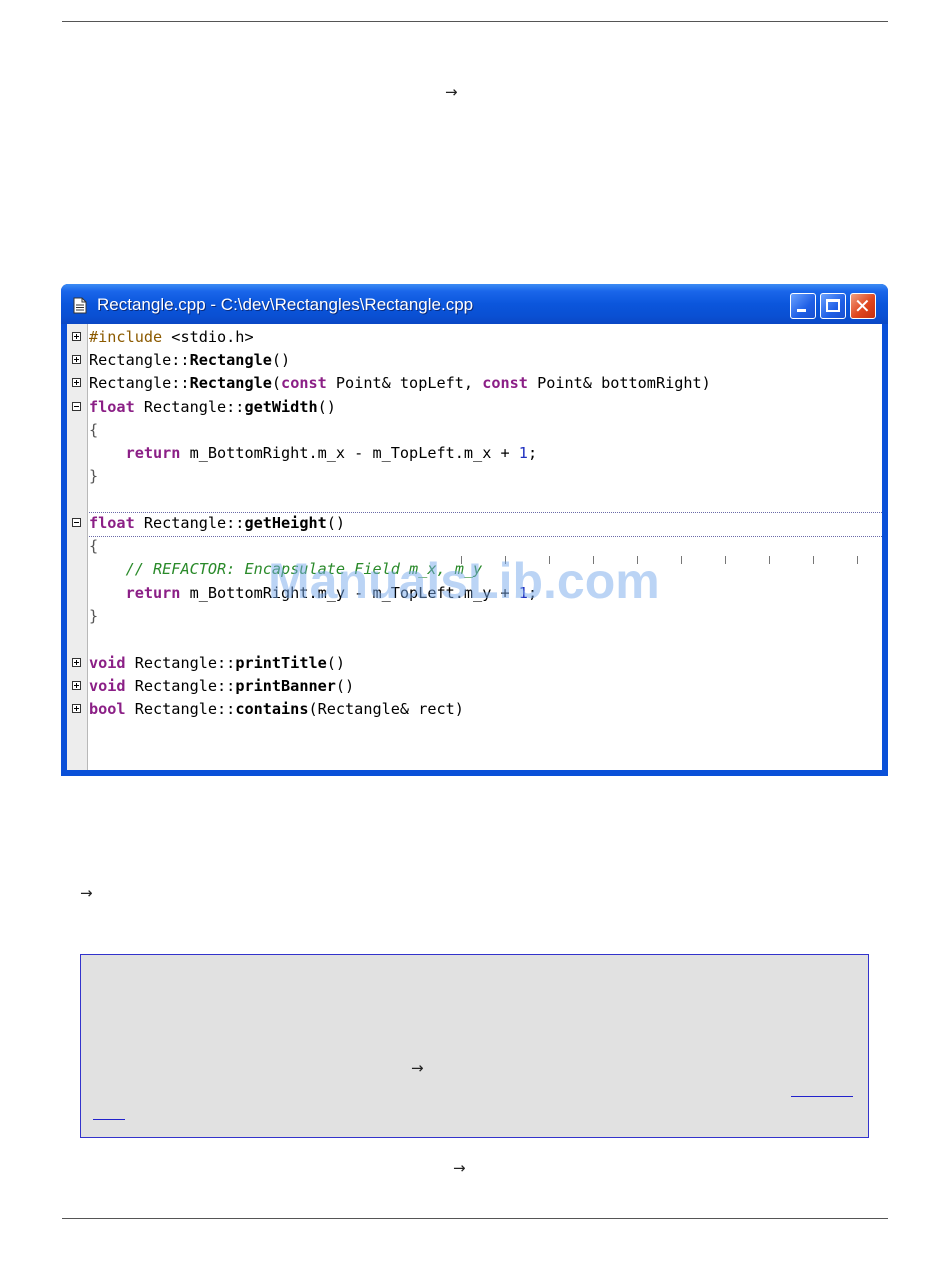 This screenshot has height=1267, width=950. I want to click on params: Point& topLeft,, so click(404, 383).